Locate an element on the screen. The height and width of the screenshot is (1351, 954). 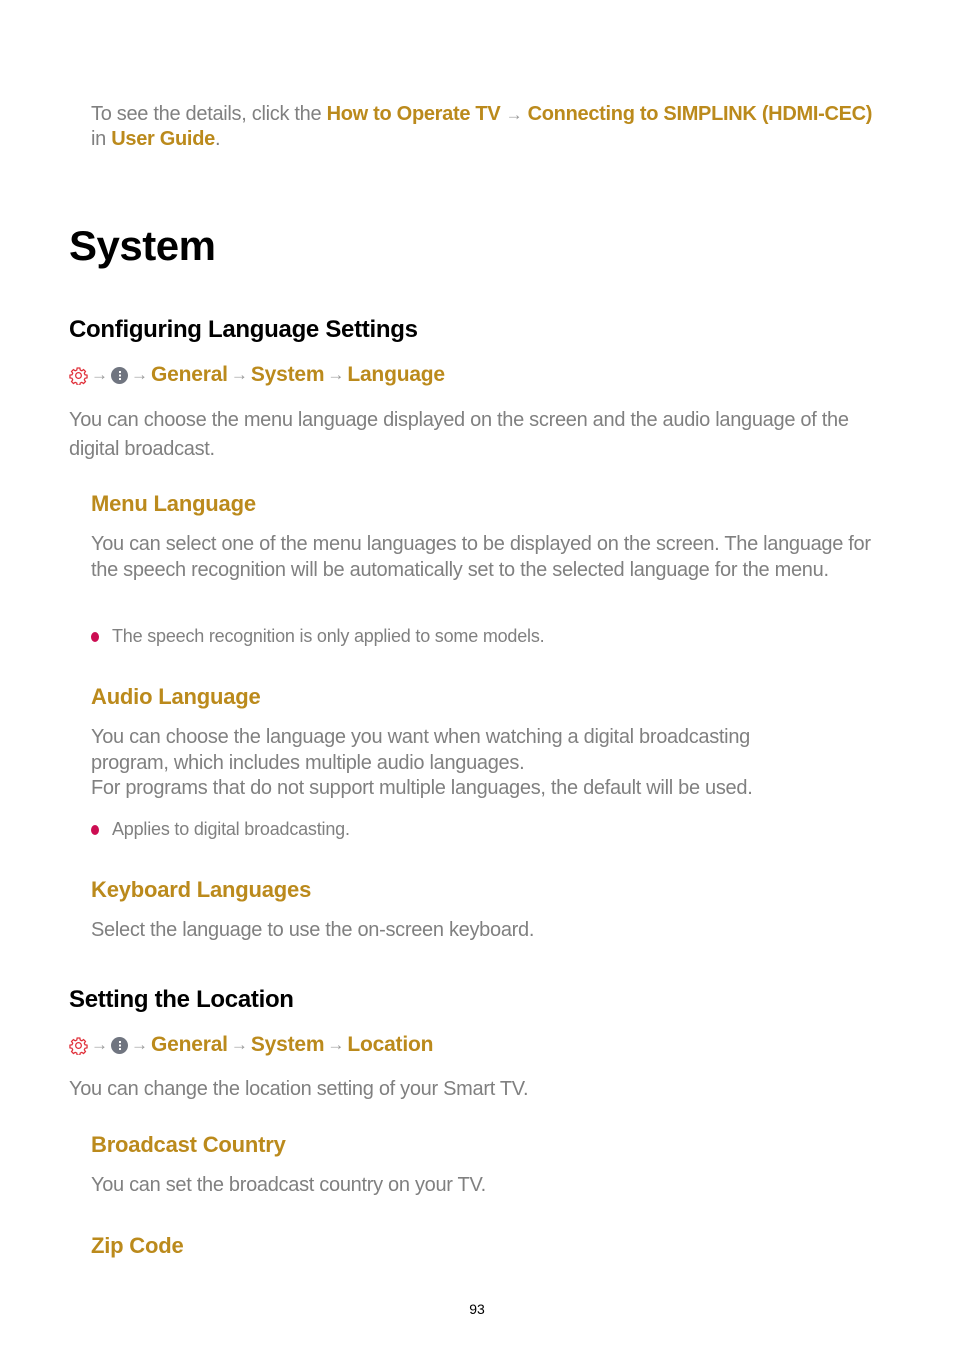
menu-path-location: → → General → System → Location is located at coordinates (251, 1045).